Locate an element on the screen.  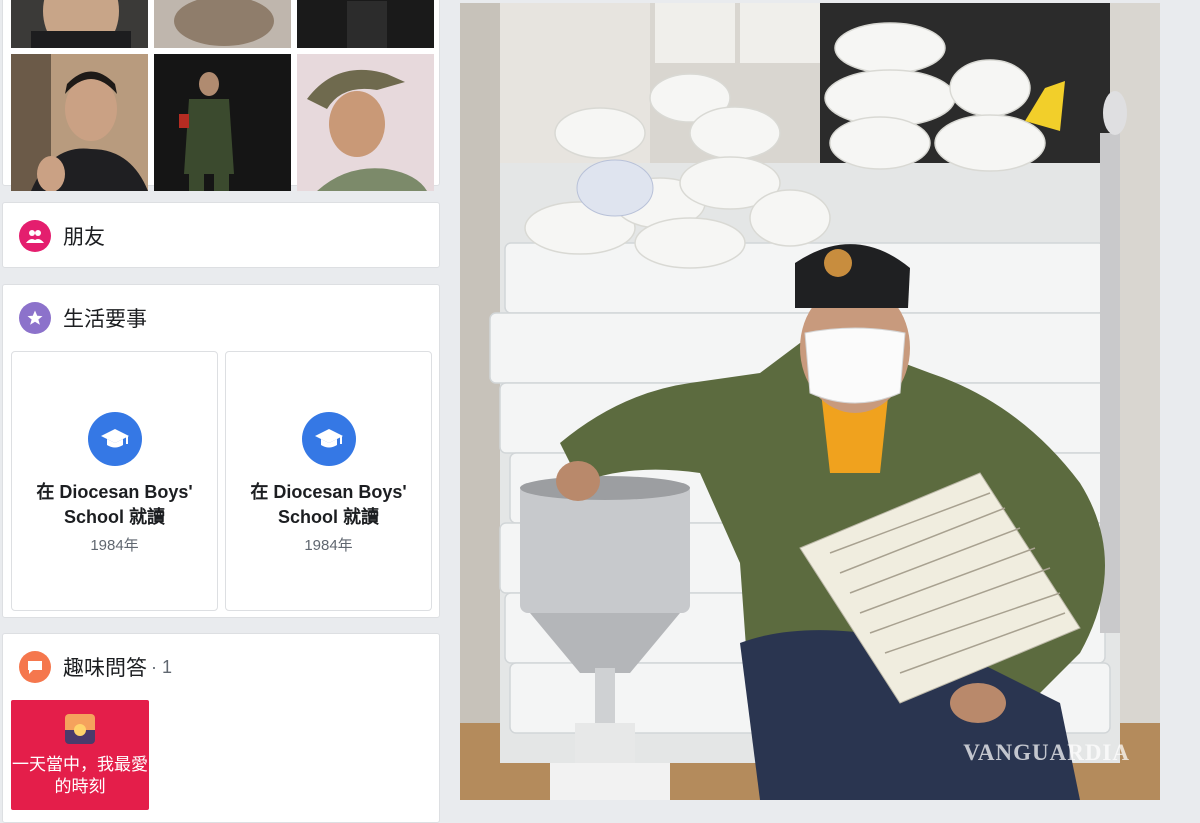
quiz-count: · 1 is located at coordinates (162, 666).